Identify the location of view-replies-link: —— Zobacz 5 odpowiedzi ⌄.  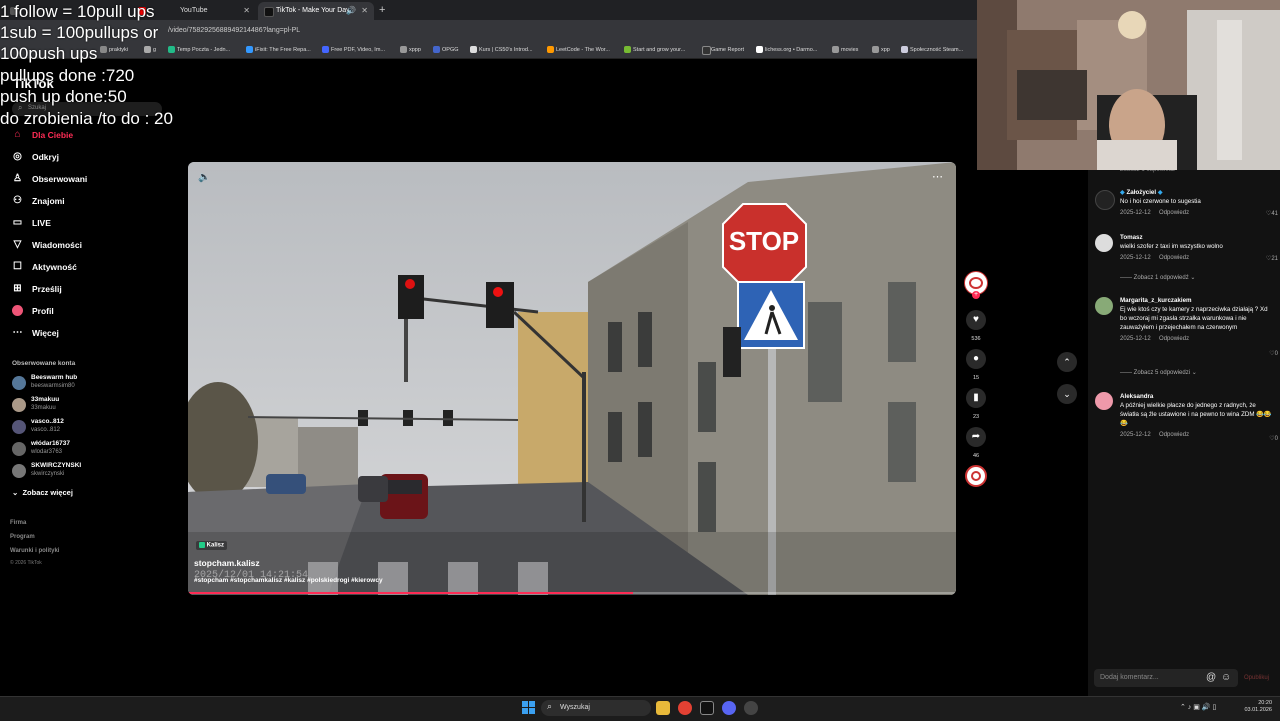
(1158, 372).